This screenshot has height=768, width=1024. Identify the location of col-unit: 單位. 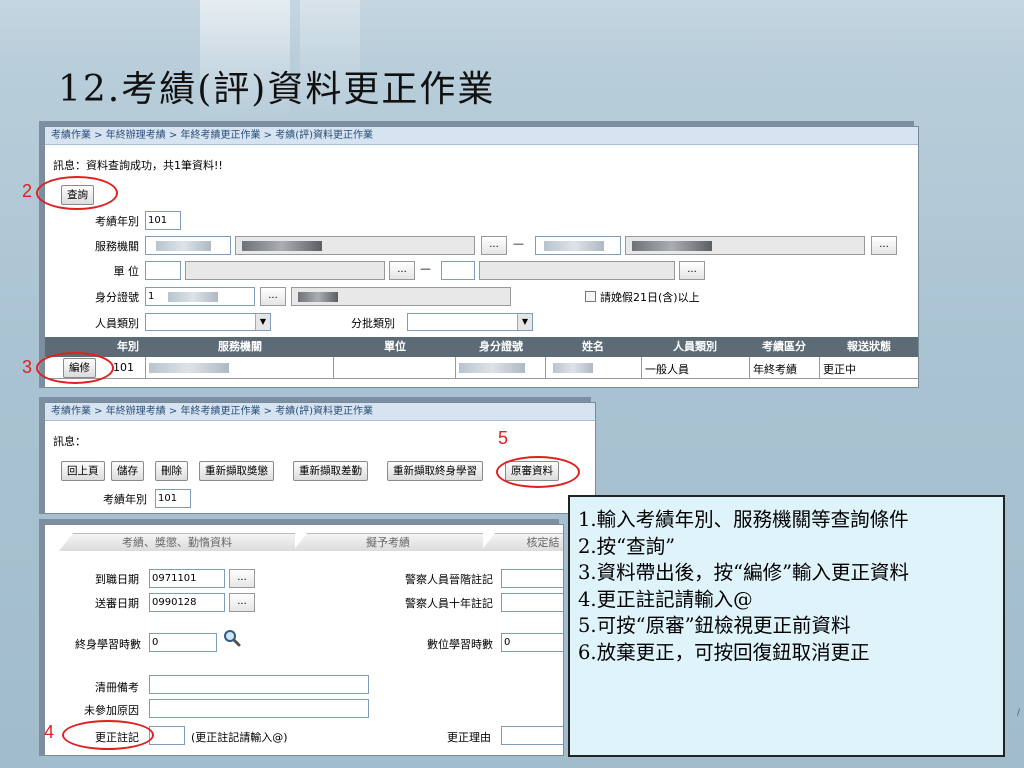
(395, 346).